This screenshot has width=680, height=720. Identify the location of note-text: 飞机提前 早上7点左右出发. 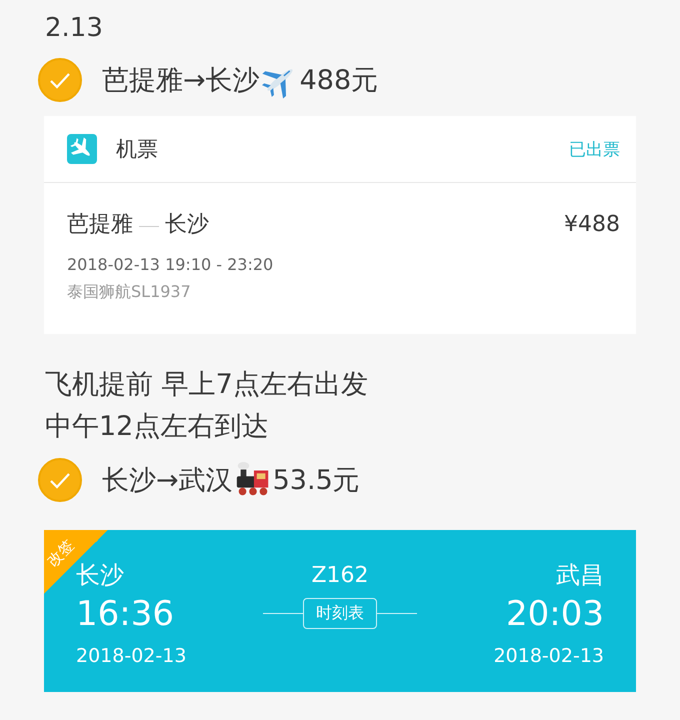
(207, 385).